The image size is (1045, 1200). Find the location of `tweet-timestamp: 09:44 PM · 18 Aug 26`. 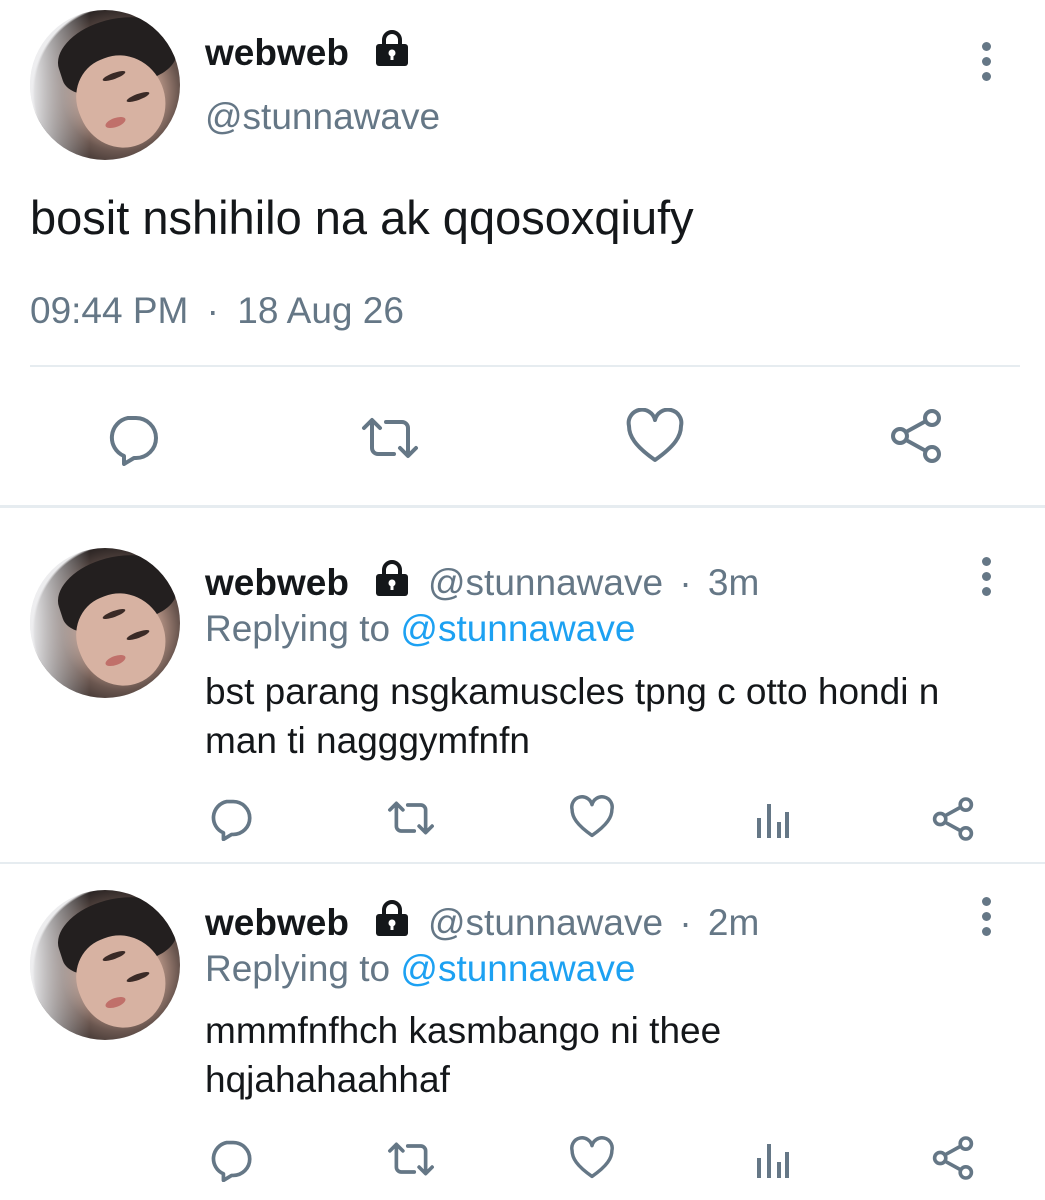

tweet-timestamp: 09:44 PM · 18 Aug 26 is located at coordinates (217, 311).